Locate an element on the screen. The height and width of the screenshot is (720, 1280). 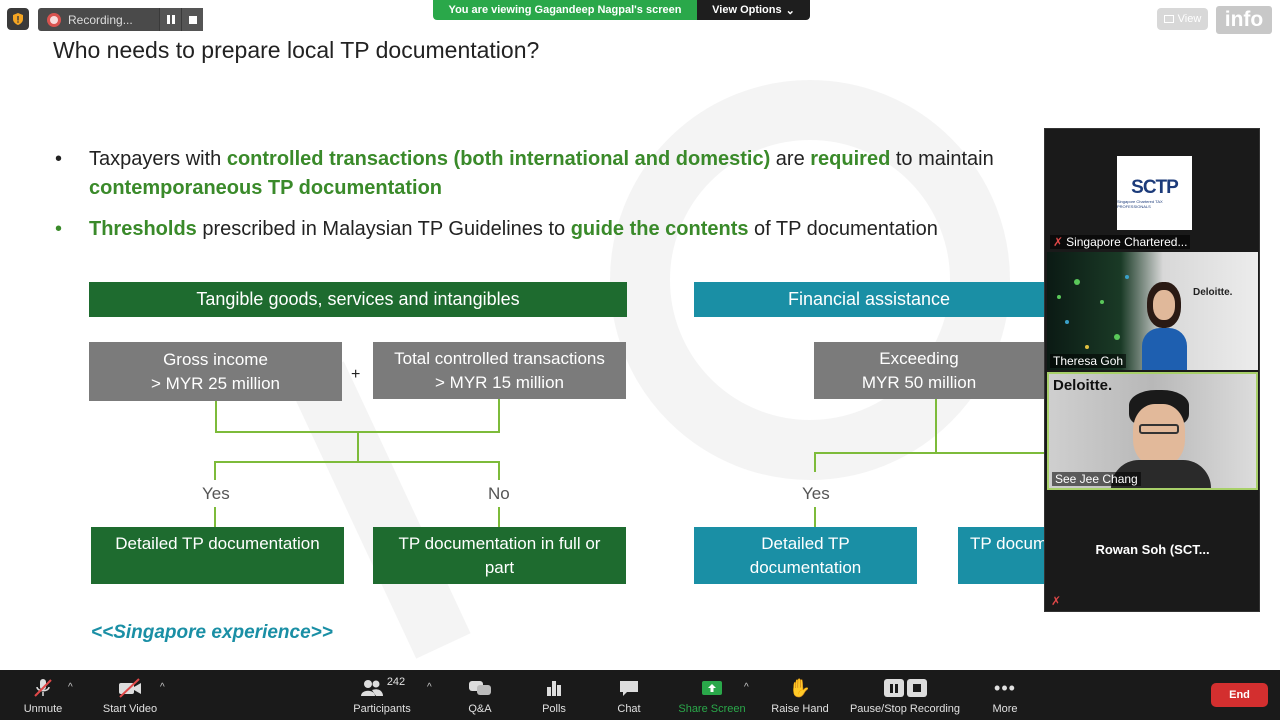
recording-dot-icon is located at coordinates (54, 19).